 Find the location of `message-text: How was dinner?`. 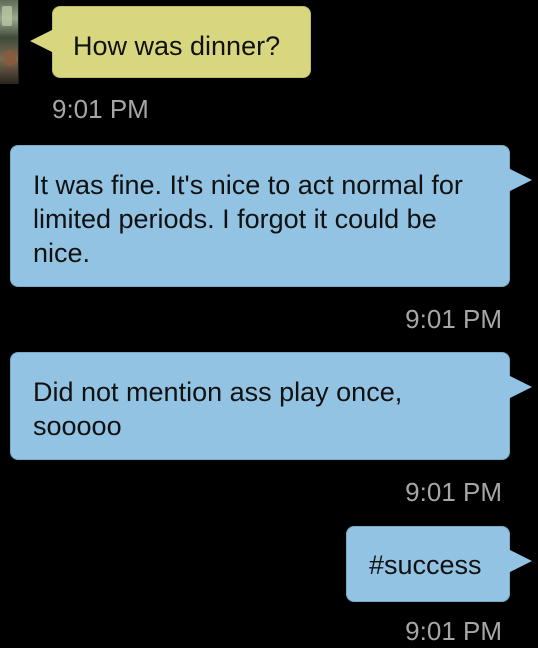

message-text: How was dinner? is located at coordinates (177, 46).